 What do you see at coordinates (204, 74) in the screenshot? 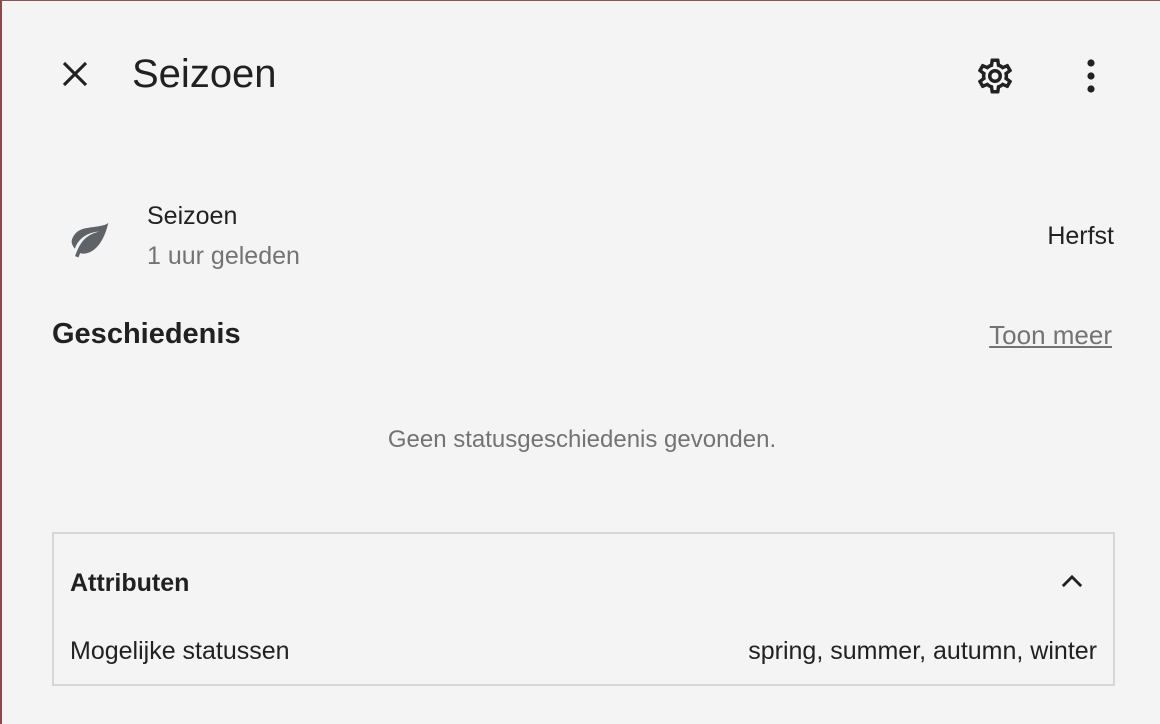
I see `dialog-title: Seizoen` at bounding box center [204, 74].